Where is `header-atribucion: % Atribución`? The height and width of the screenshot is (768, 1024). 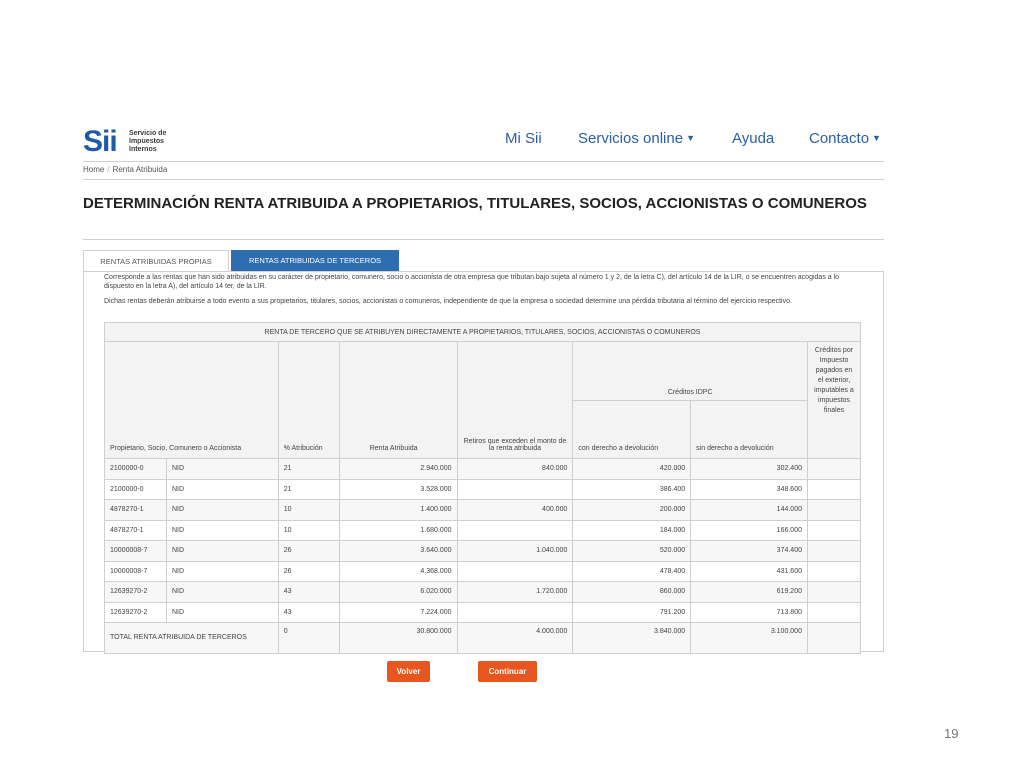 header-atribucion: % Atribución is located at coordinates (308, 400).